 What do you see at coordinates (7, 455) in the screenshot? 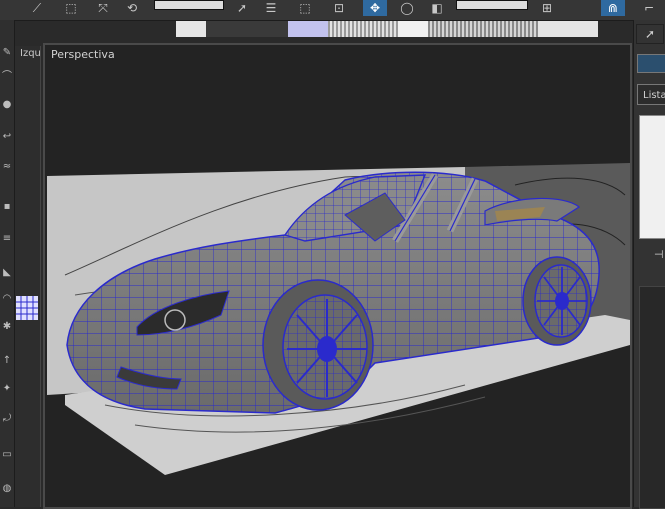
I see `flatten-icon: ▭` at bounding box center [7, 455].